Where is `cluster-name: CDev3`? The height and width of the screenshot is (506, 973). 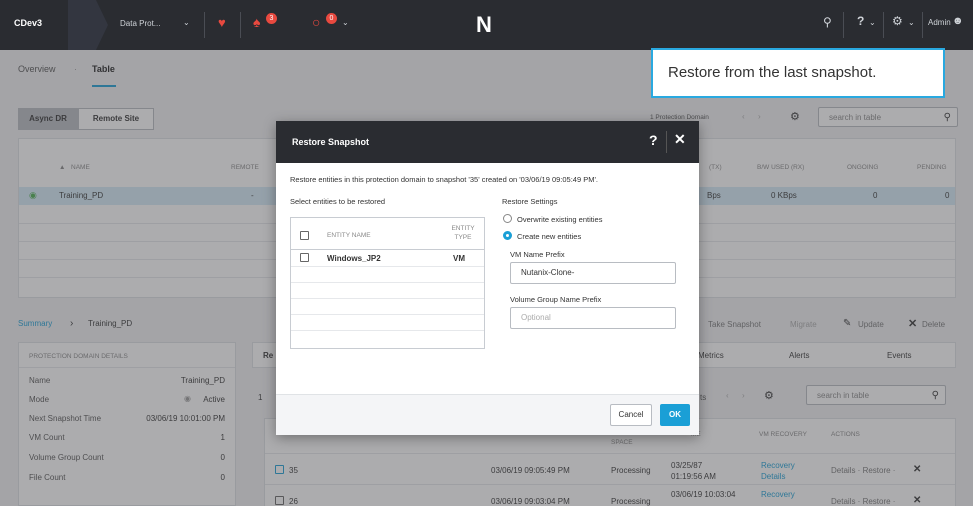 cluster-name: CDev3 is located at coordinates (28, 23).